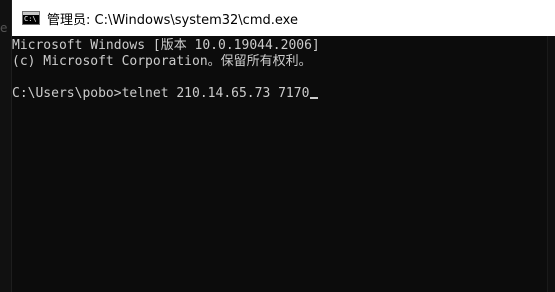 Image resolution: width=555 pixels, height=292 pixels. Describe the element at coordinates (162, 61) in the screenshot. I see `console-line-copyright: (c) Microsoft Corporation。保留所有权利。` at that location.